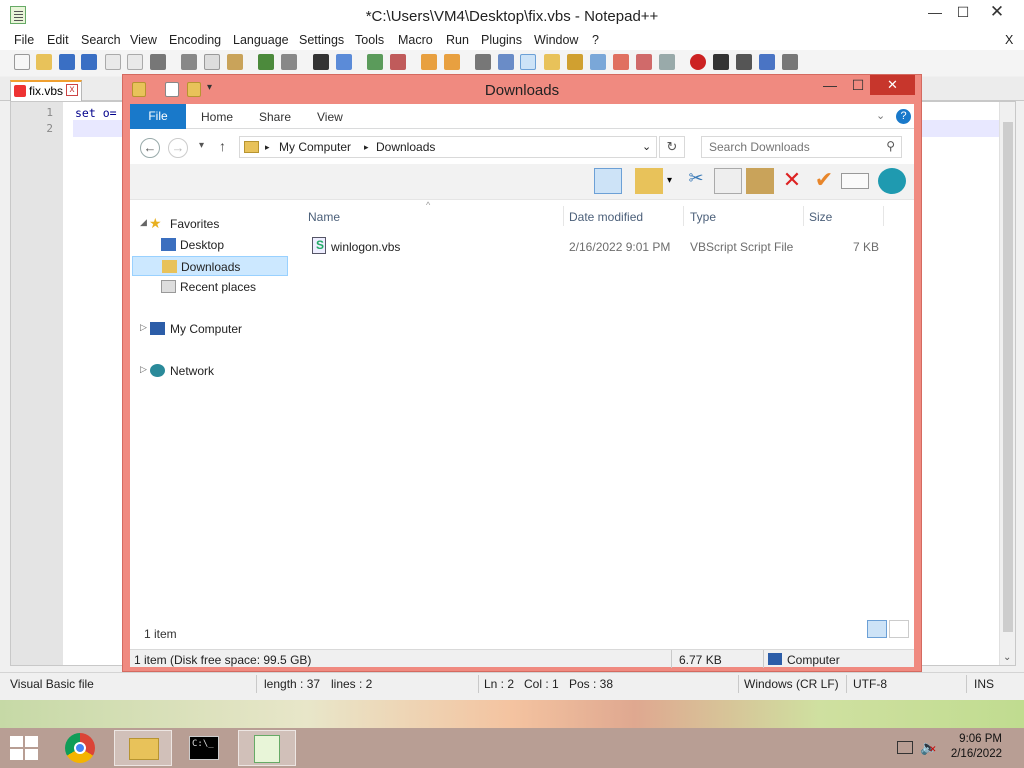  What do you see at coordinates (892, 85) in the screenshot?
I see `explorer-close-button: ✕` at bounding box center [892, 85].